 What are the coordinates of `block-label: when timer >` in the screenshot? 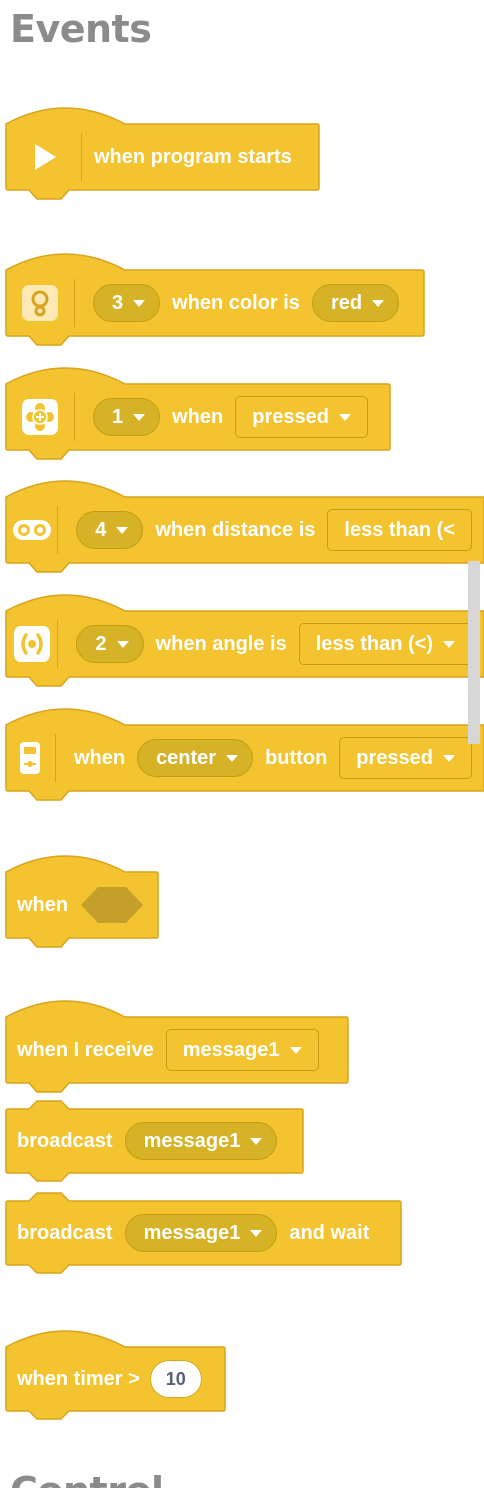 It's located at (78, 1378).